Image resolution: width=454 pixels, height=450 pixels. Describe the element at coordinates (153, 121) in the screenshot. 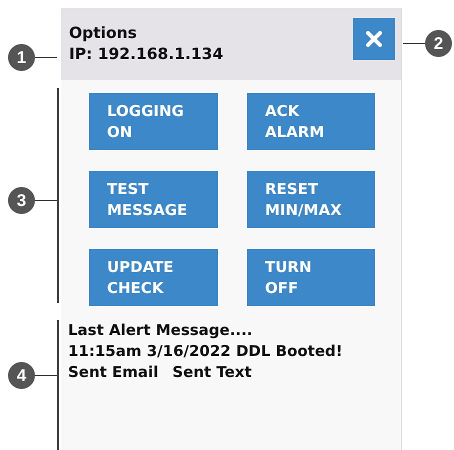

I see `action-button: LOGGING ON` at that location.